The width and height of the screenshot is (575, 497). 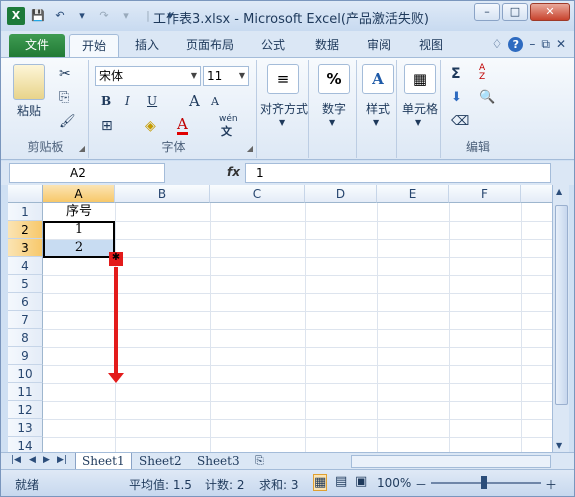 What do you see at coordinates (536, 194) in the screenshot?
I see `column-header-g` at bounding box center [536, 194].